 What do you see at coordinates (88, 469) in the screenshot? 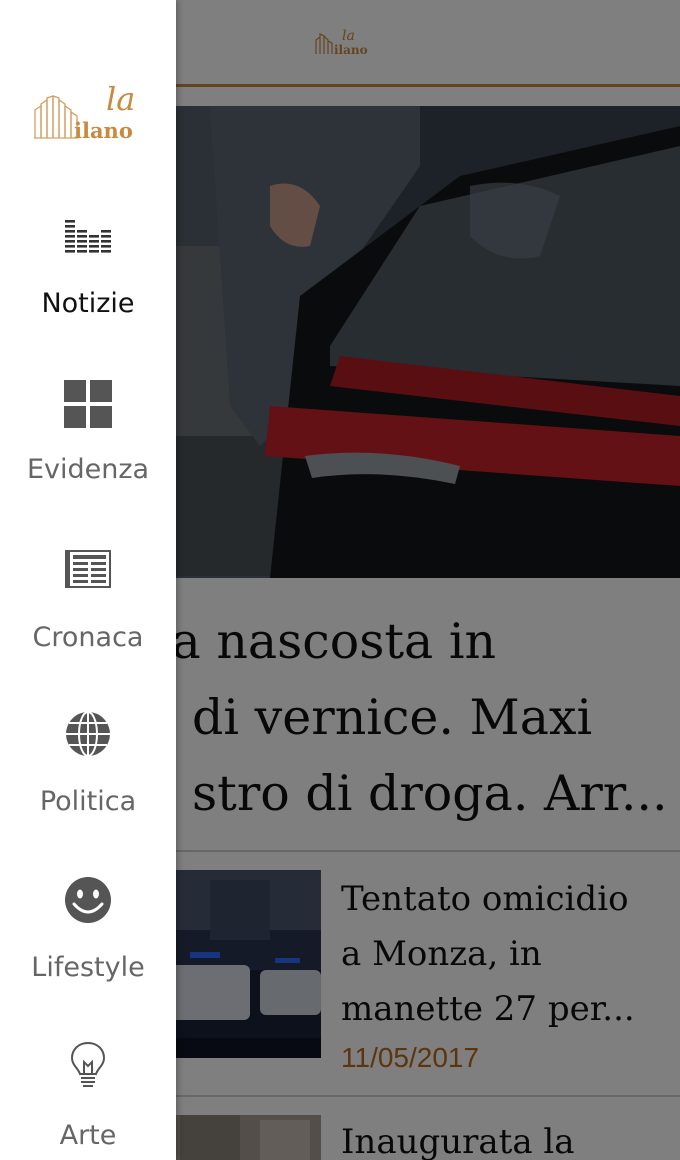
I see `menu-item-label: Evidenza` at bounding box center [88, 469].